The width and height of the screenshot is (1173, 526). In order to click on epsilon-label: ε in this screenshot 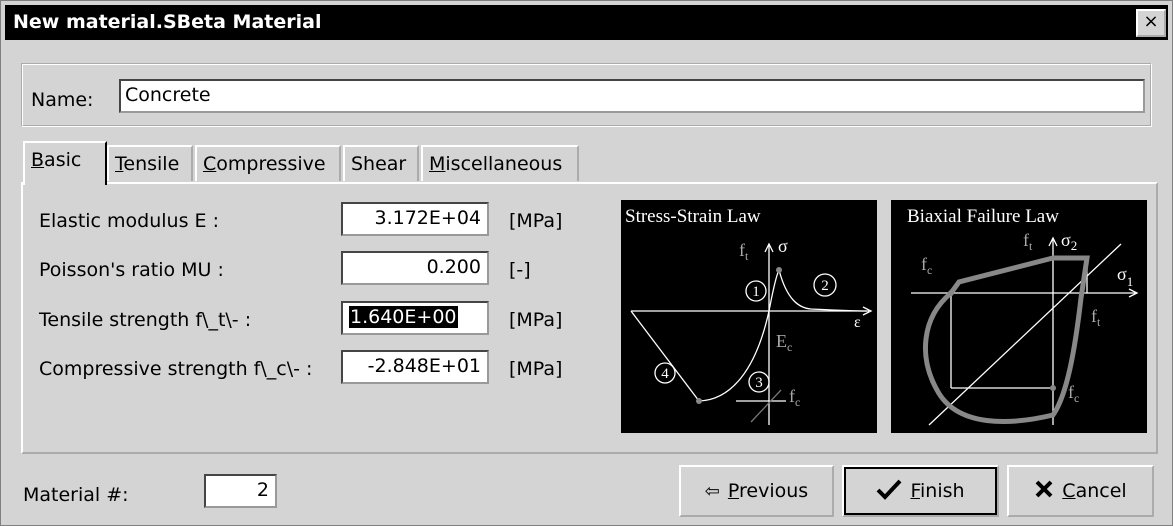, I will do `click(857, 322)`.